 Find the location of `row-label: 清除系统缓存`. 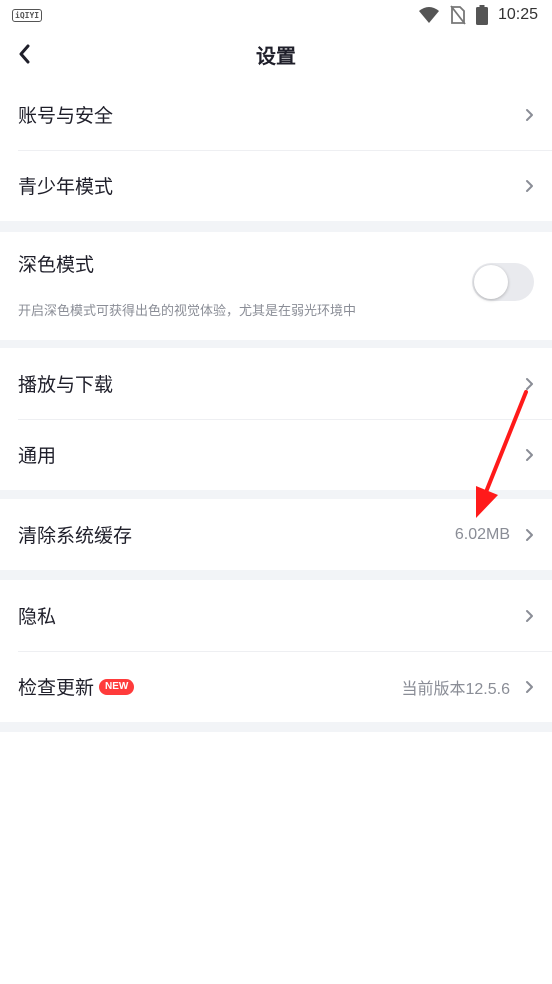

row-label: 清除系统缓存 is located at coordinates (75, 536).